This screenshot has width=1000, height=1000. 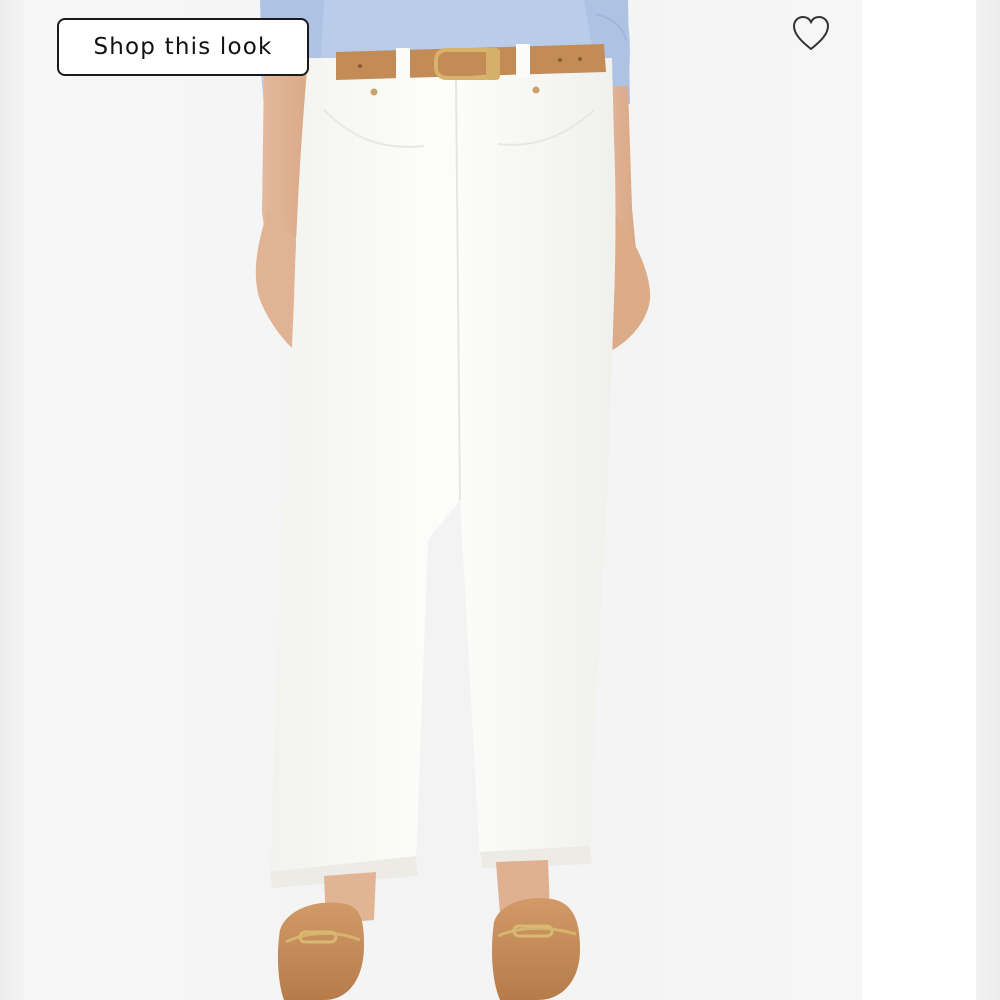 I want to click on next-image-peek, so click(x=988, y=500).